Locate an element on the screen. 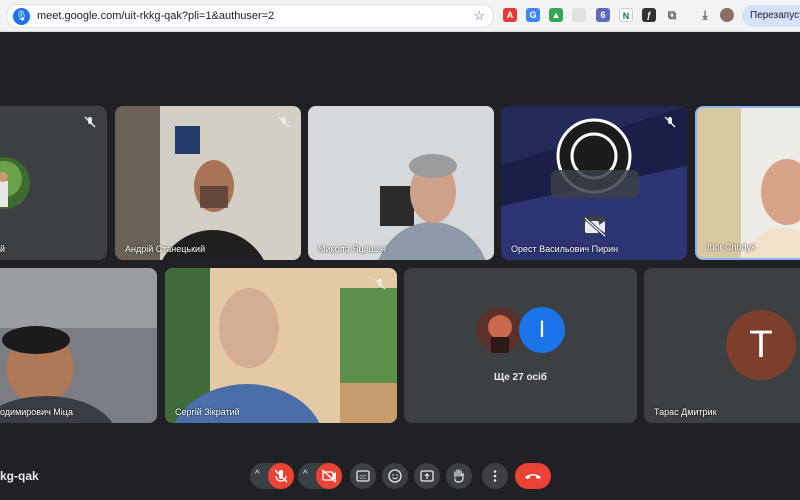 Image resolution: width=800 pixels, height=500 pixels. participant-tile-active-speaker: Ihor Chudyk is located at coordinates (747, 183).